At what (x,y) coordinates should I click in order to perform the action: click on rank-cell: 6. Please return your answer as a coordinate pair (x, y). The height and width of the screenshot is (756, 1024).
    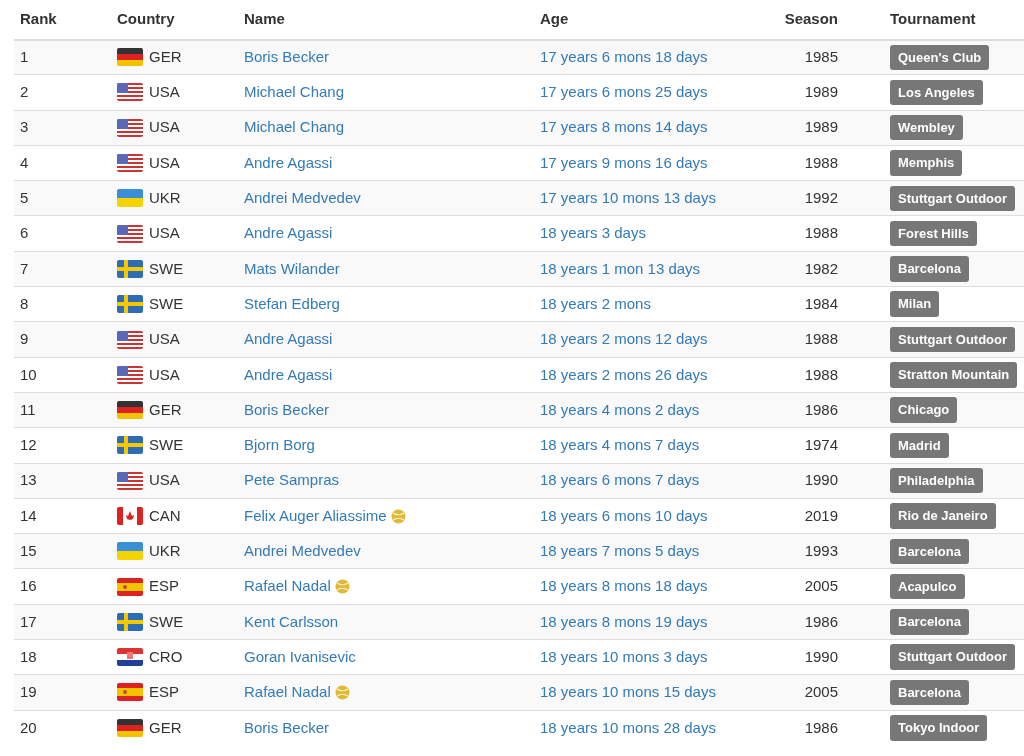
    Looking at the image, I should click on (62, 234).